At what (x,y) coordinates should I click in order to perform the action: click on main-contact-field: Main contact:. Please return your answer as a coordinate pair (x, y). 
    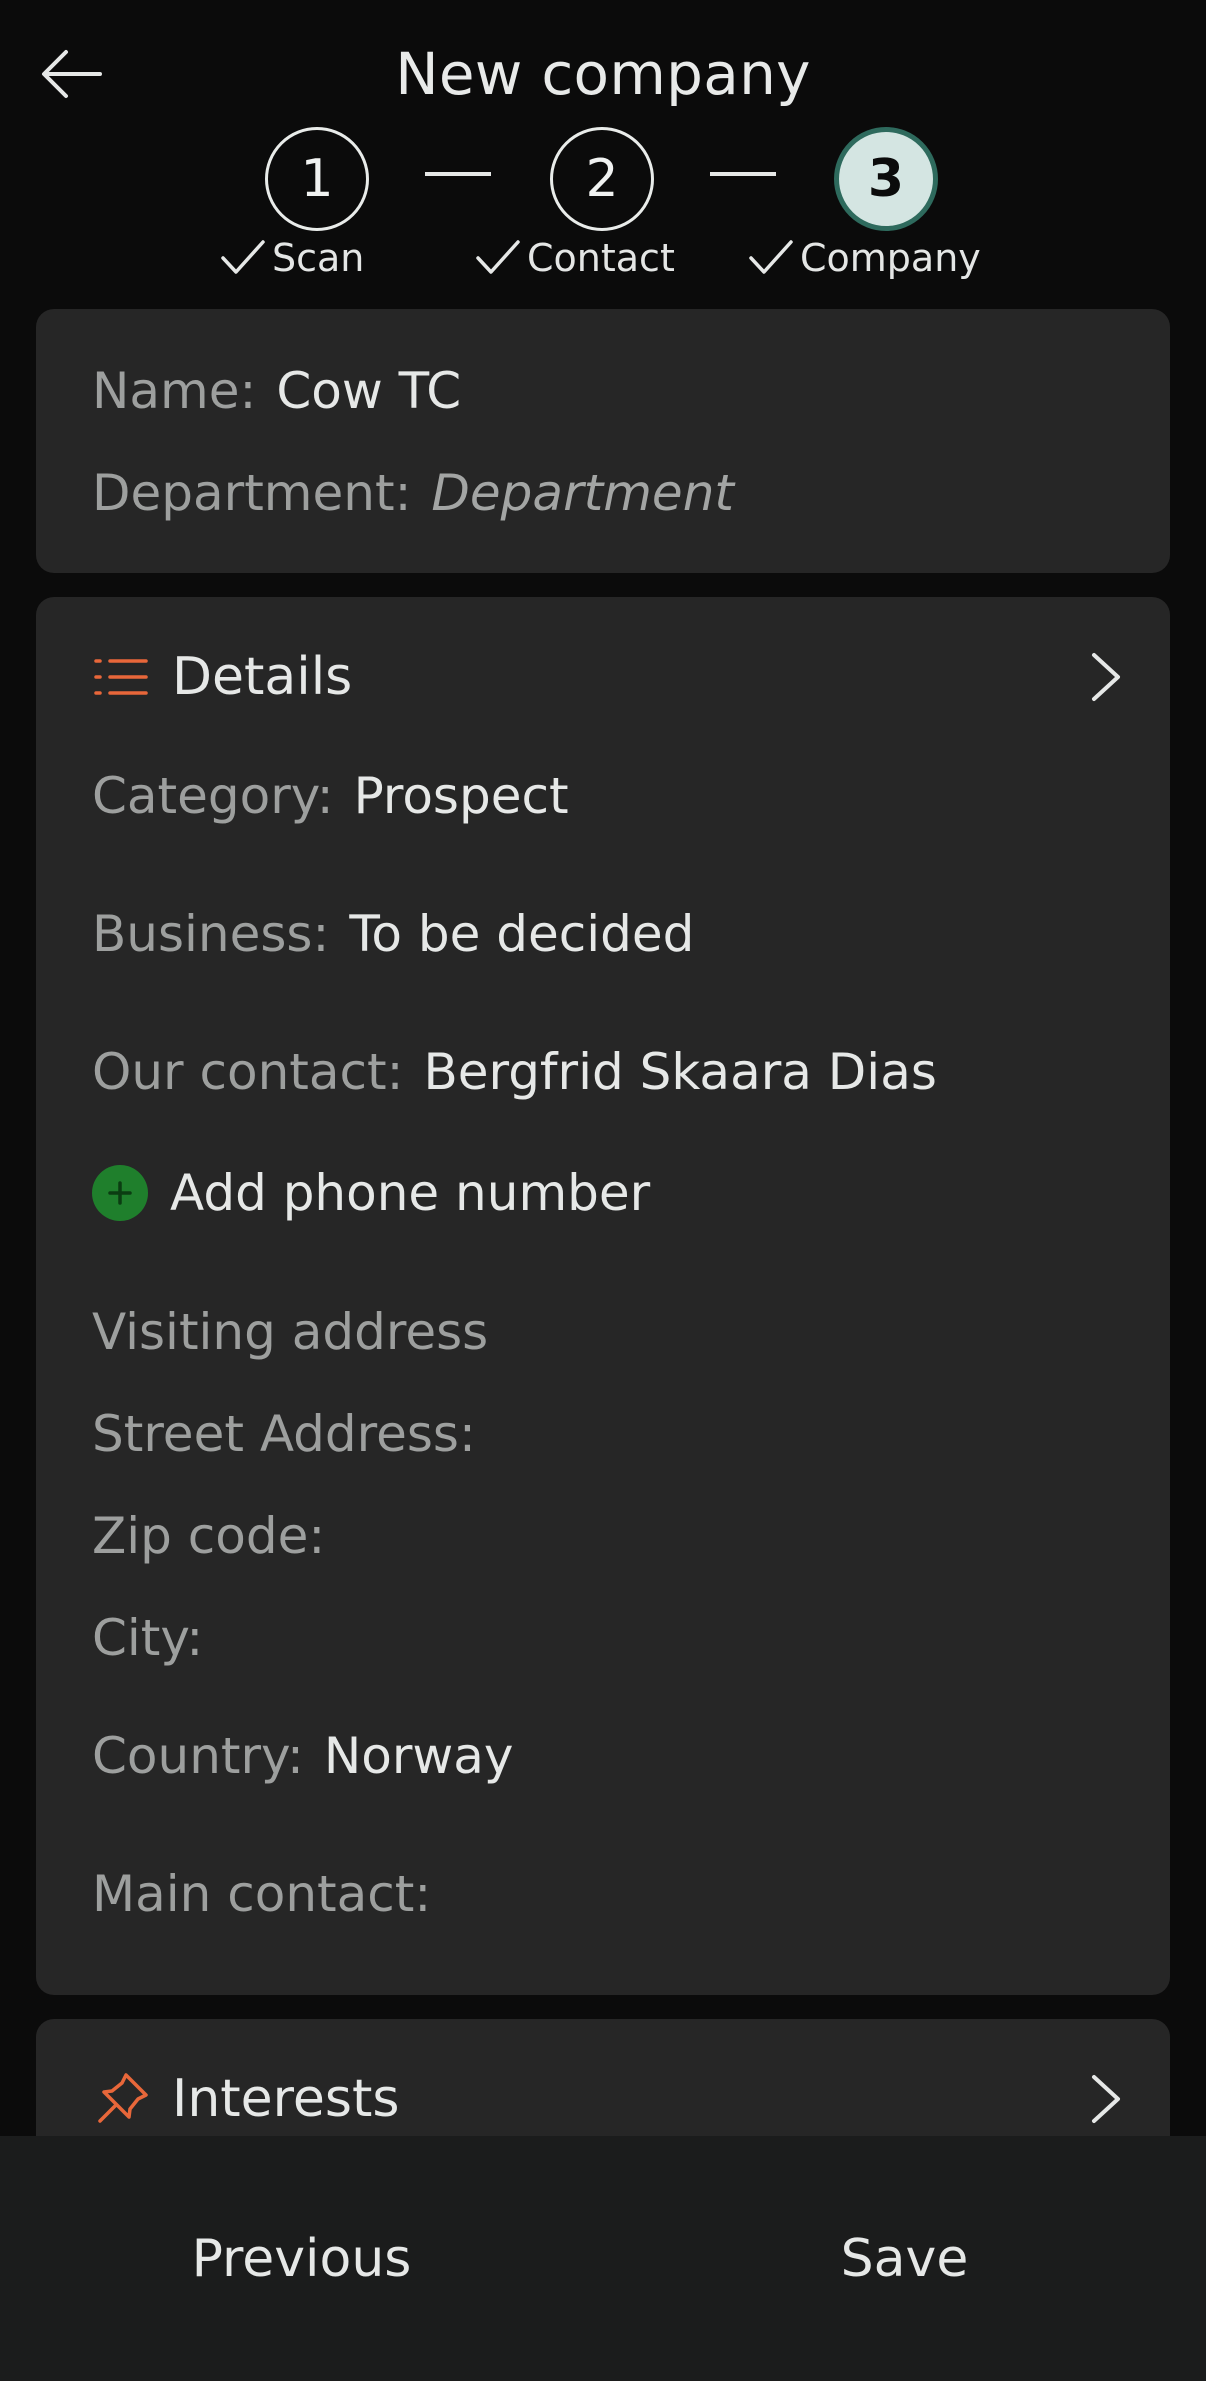
    Looking at the image, I should click on (271, 1894).